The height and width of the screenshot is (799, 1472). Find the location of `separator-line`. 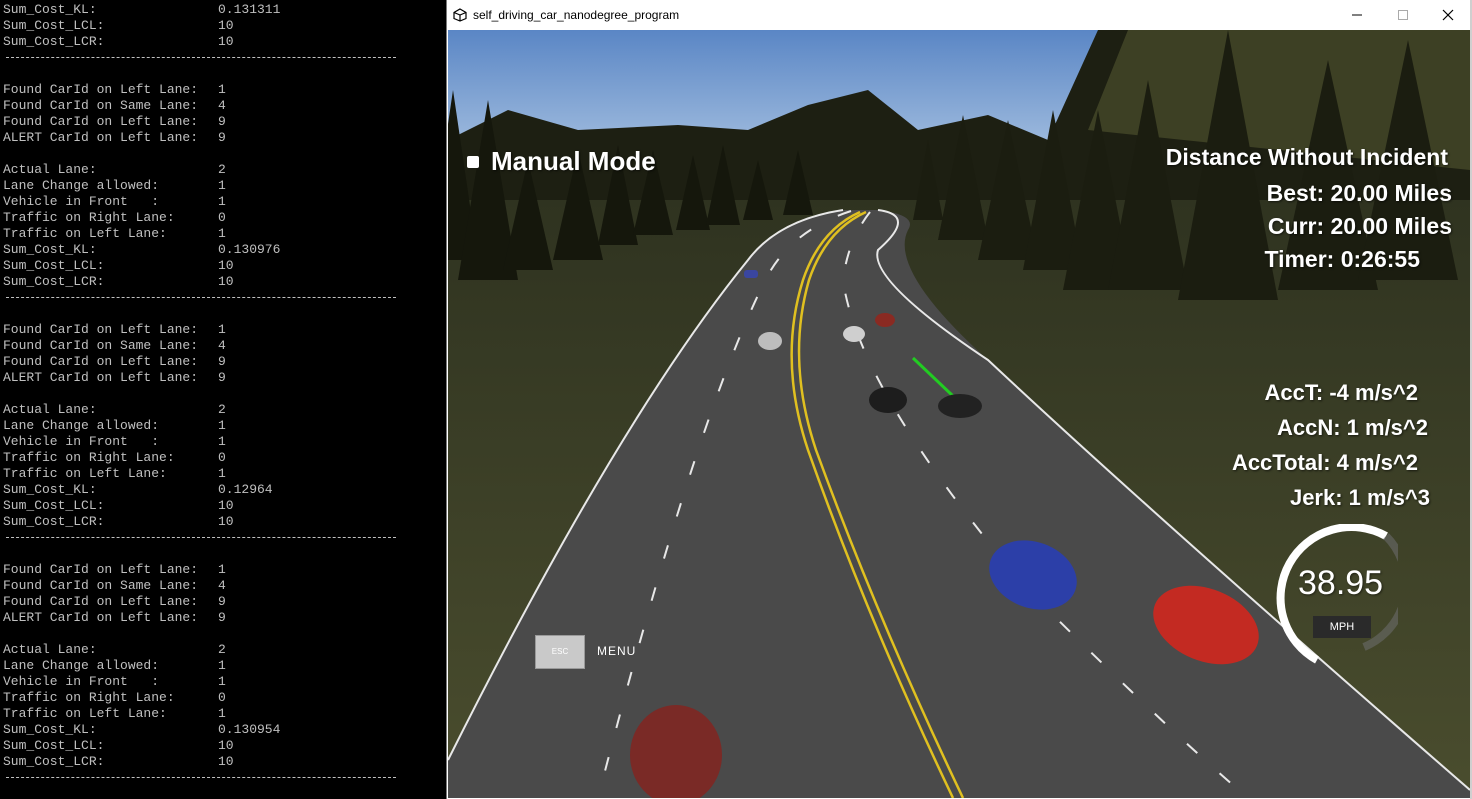

separator-line is located at coordinates (201, 57).